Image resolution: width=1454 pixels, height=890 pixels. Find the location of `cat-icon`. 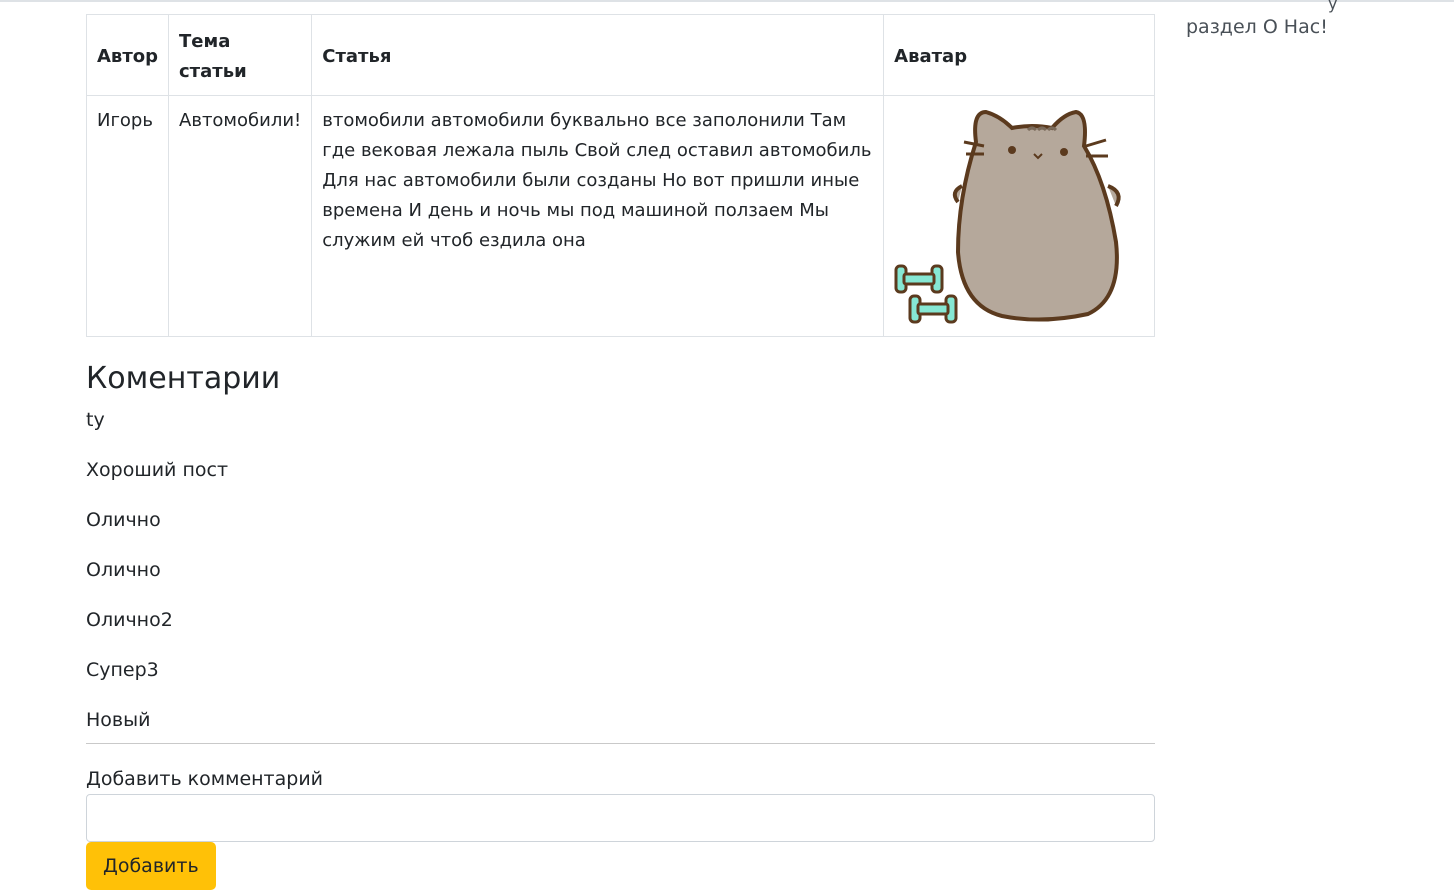

cat-icon is located at coordinates (1036, 215).